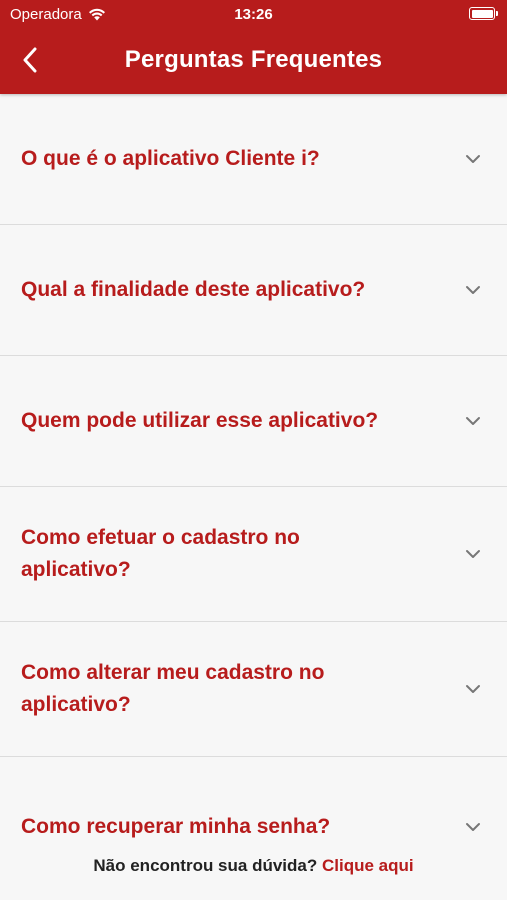  I want to click on status-bar: Operadora 13:26, so click(253, 14).